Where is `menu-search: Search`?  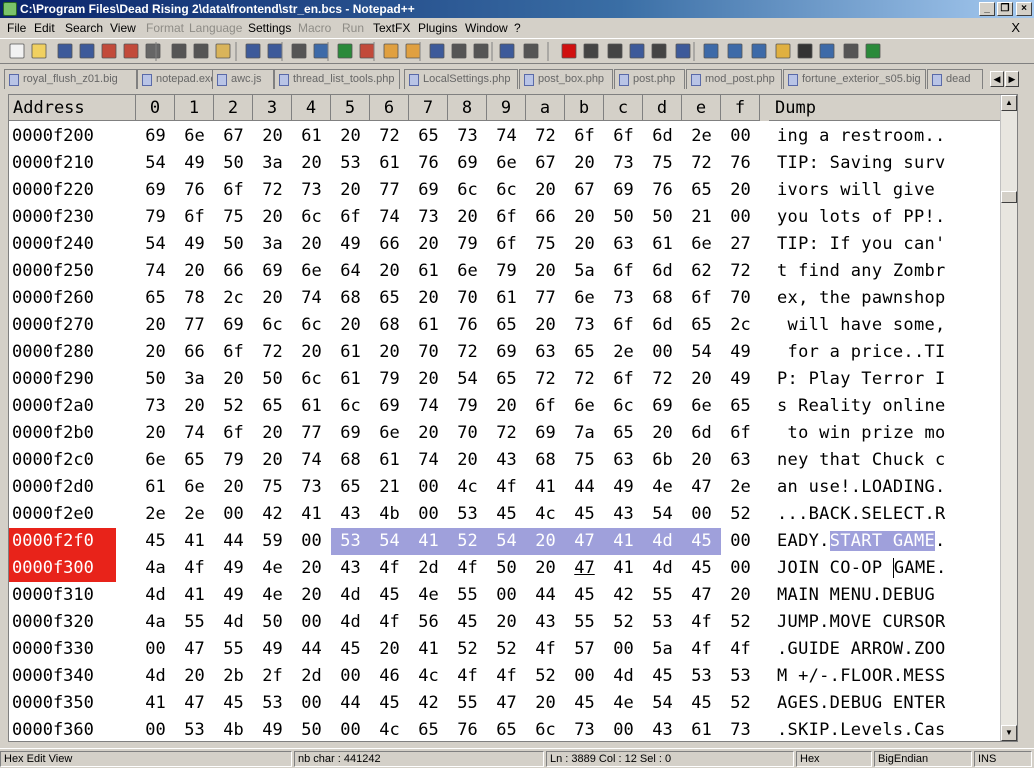
menu-search: Search is located at coordinates (84, 28).